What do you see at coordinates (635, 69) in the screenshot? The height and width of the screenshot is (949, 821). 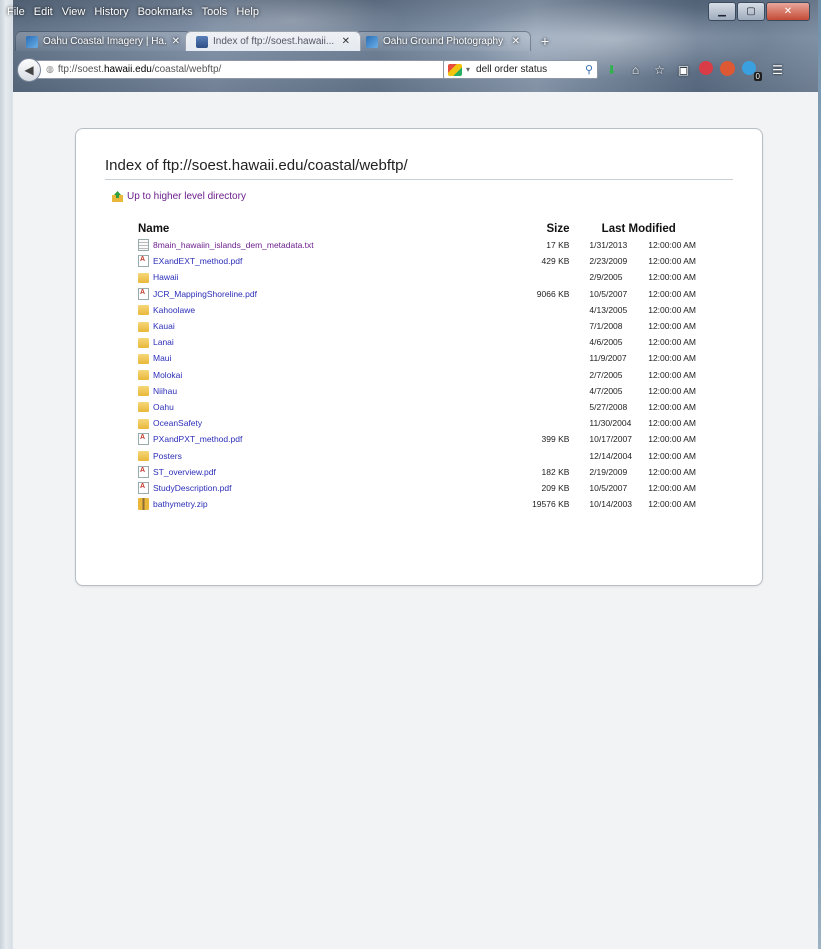 I see `home-icon: ⌂` at bounding box center [635, 69].